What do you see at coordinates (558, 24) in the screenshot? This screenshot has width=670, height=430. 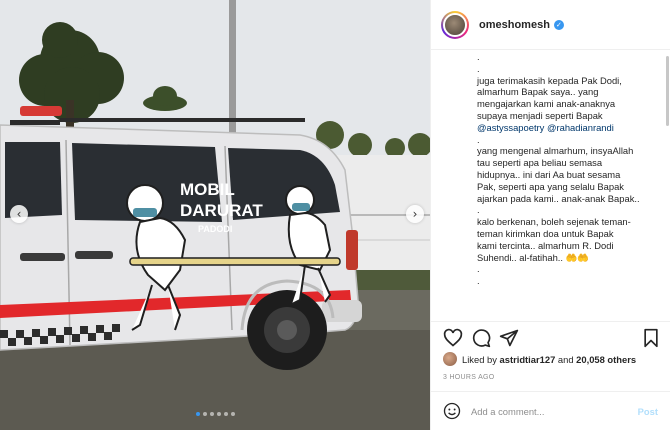 I see `verified-badge-icon: ✓` at bounding box center [558, 24].